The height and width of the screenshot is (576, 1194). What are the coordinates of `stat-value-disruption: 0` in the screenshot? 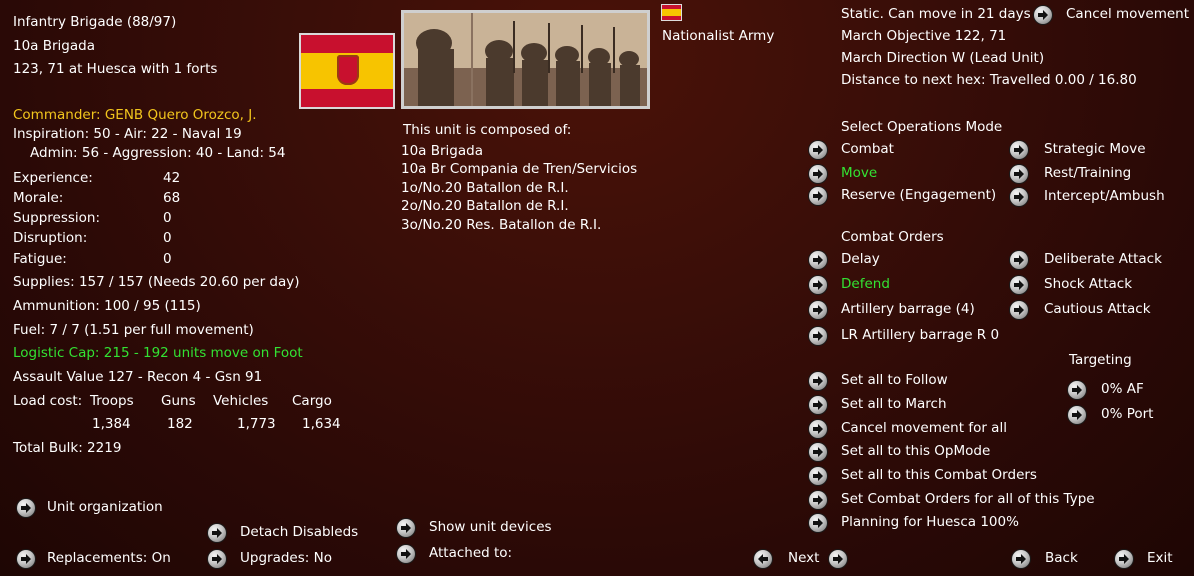 It's located at (167, 238).